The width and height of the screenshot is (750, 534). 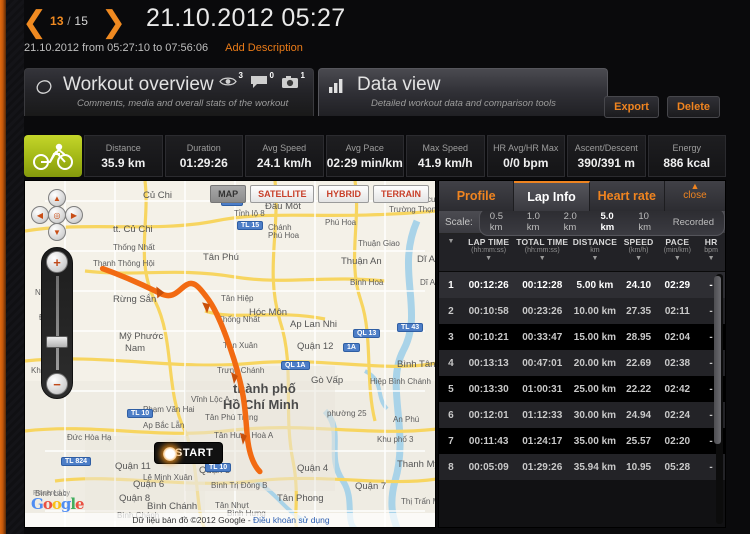 What do you see at coordinates (228, 194) in the screenshot?
I see `map-type-map: MAP` at bounding box center [228, 194].